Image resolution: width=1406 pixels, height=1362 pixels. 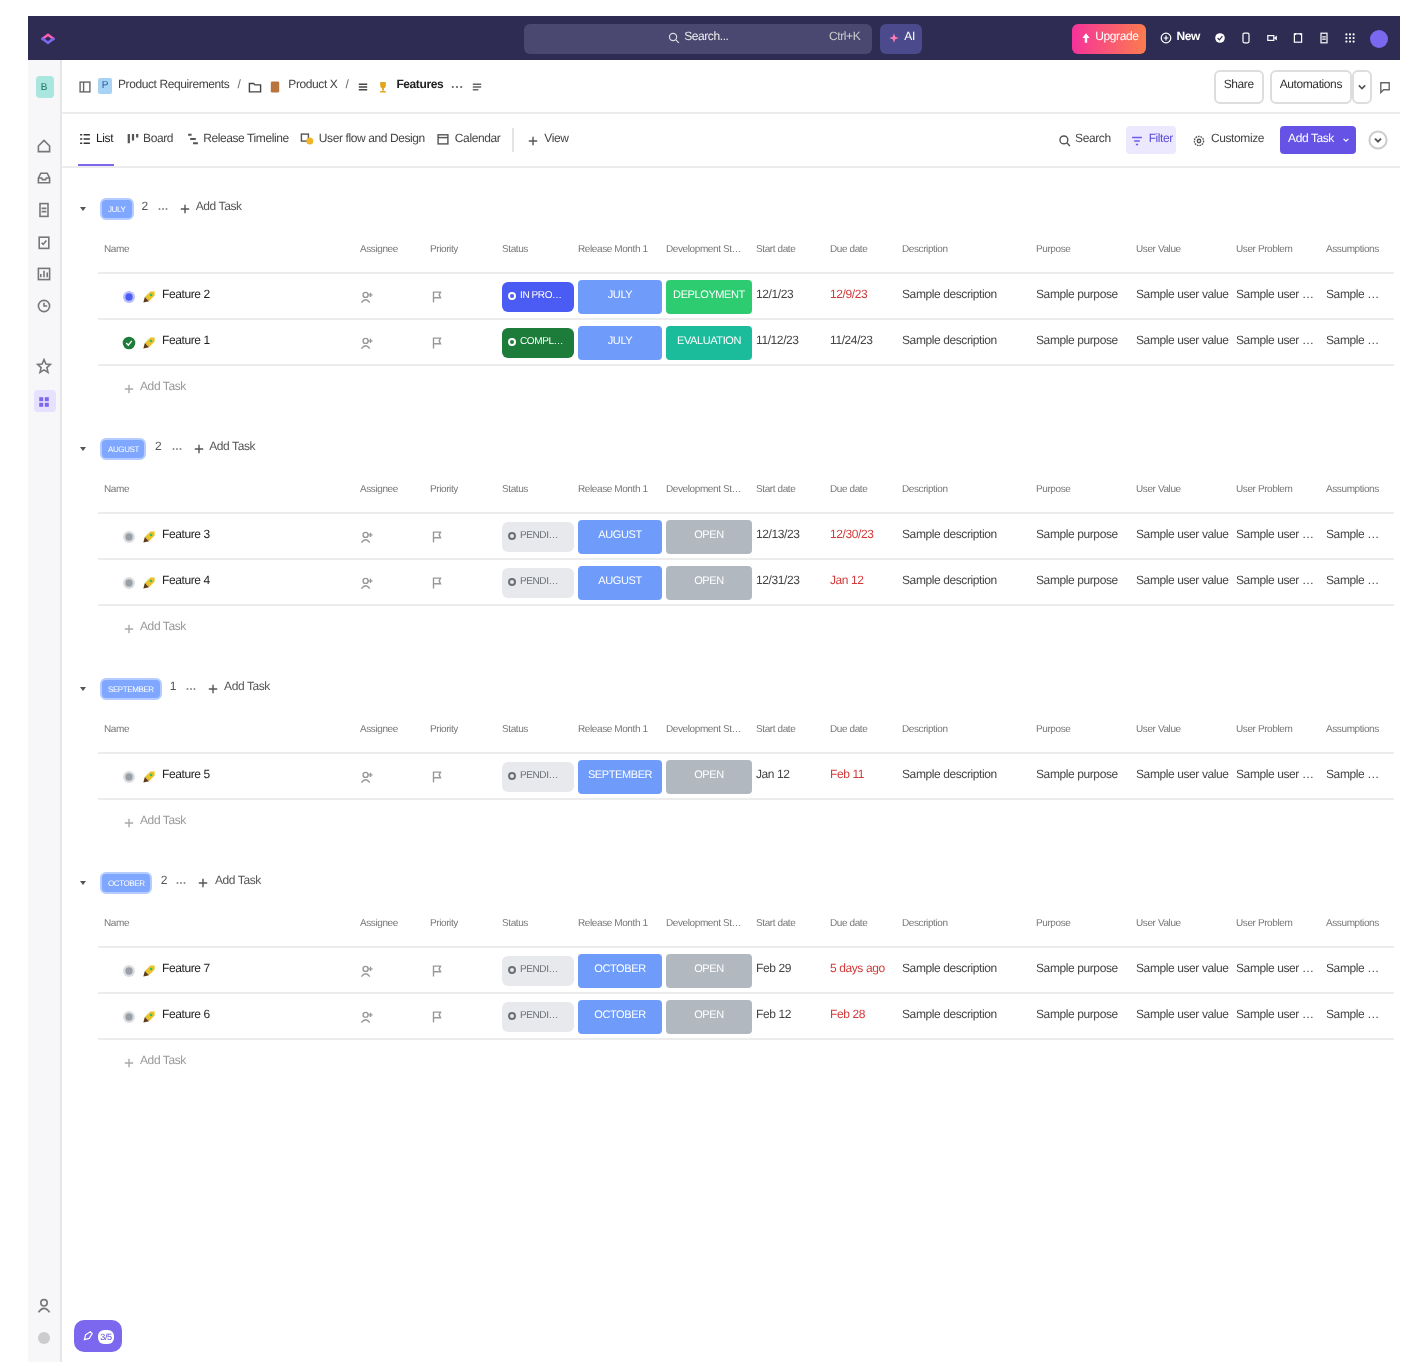 I want to click on plus-circle-icon, so click(x=1166, y=38).